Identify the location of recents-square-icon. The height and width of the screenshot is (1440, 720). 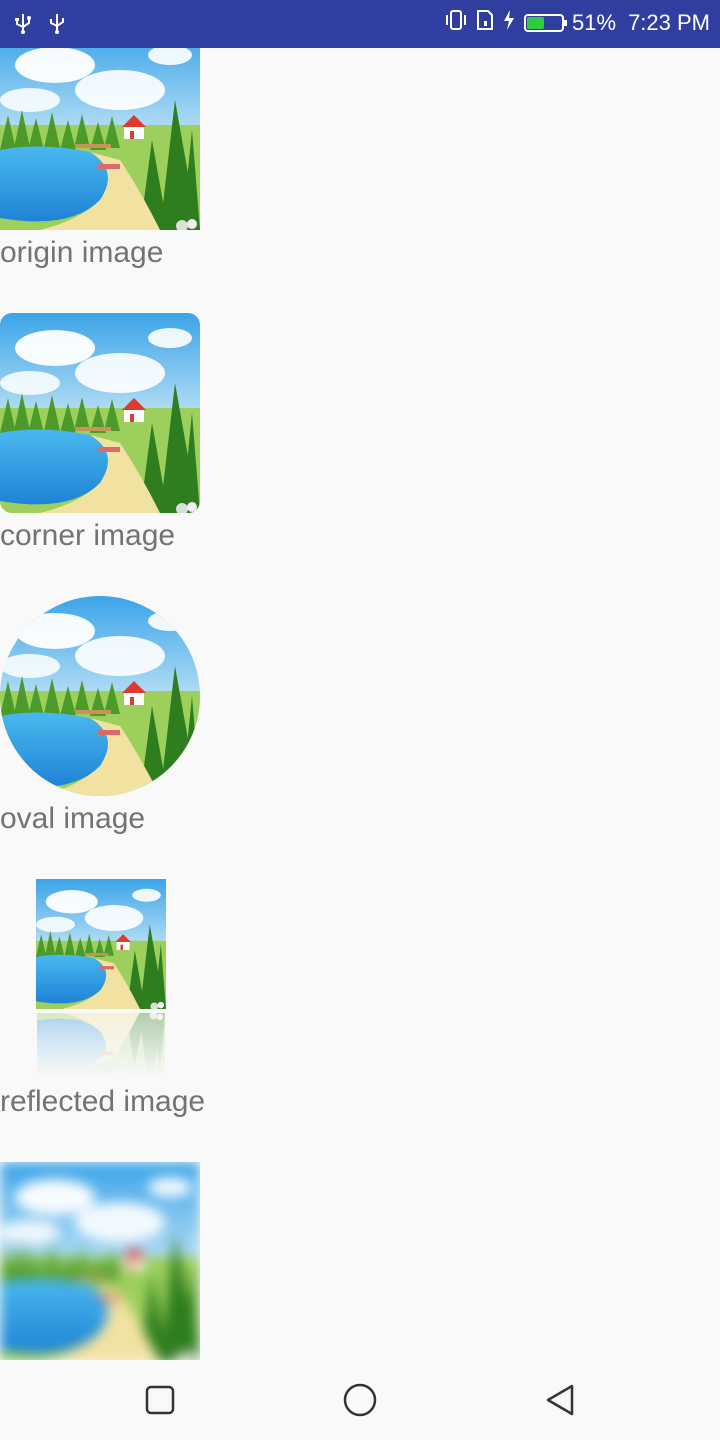
(160, 1400).